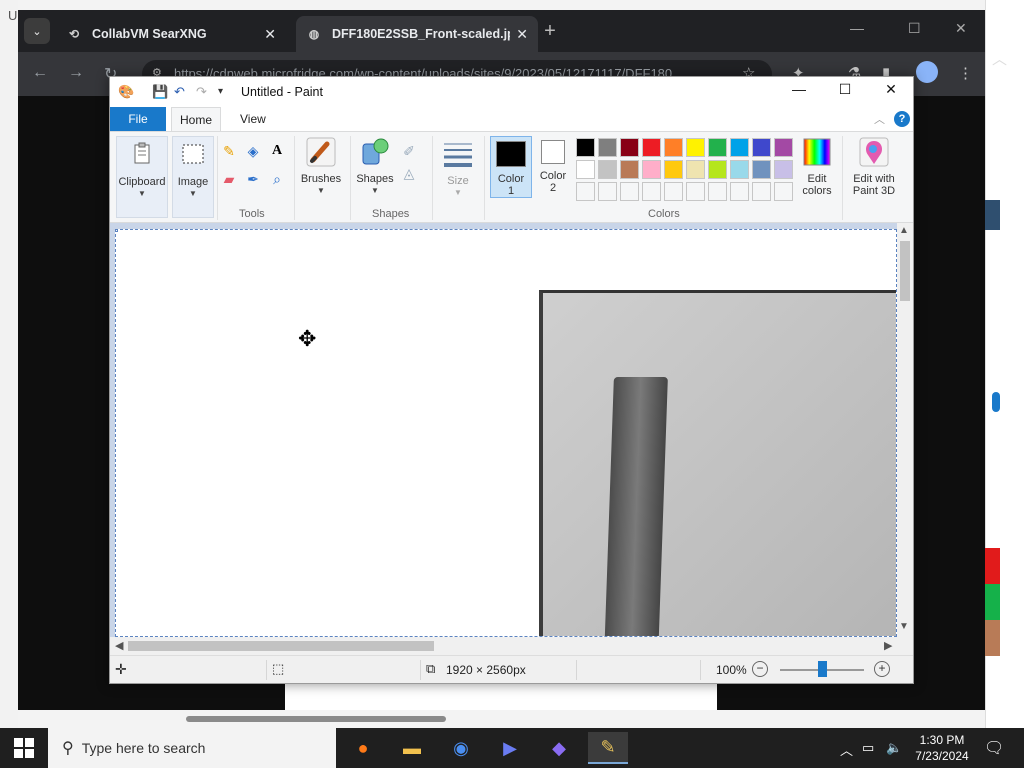 This screenshot has width=1024, height=768. I want to click on more-menu-icon: ⋮, so click(965, 73).